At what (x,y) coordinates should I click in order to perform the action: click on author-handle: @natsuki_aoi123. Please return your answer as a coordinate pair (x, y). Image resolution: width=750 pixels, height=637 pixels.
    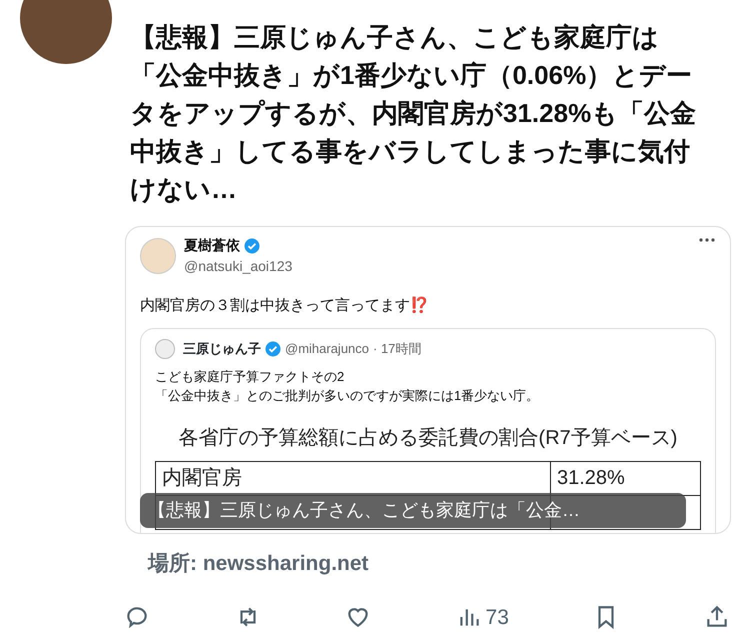
    Looking at the image, I should click on (238, 266).